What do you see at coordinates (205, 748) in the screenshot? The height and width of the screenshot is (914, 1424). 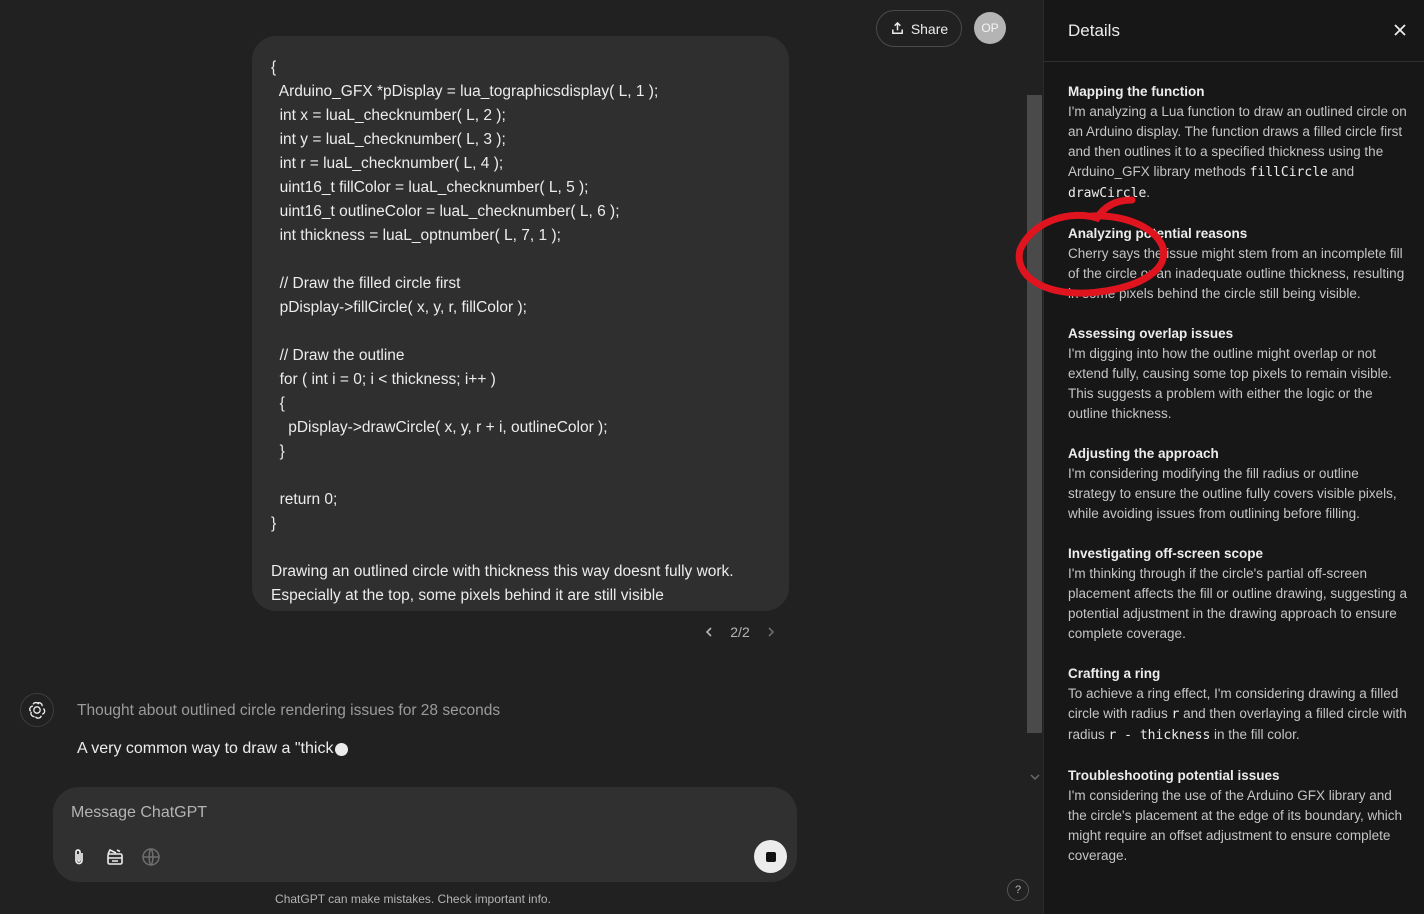 I see `assistant-answer-text: A very common way to draw a "thick` at bounding box center [205, 748].